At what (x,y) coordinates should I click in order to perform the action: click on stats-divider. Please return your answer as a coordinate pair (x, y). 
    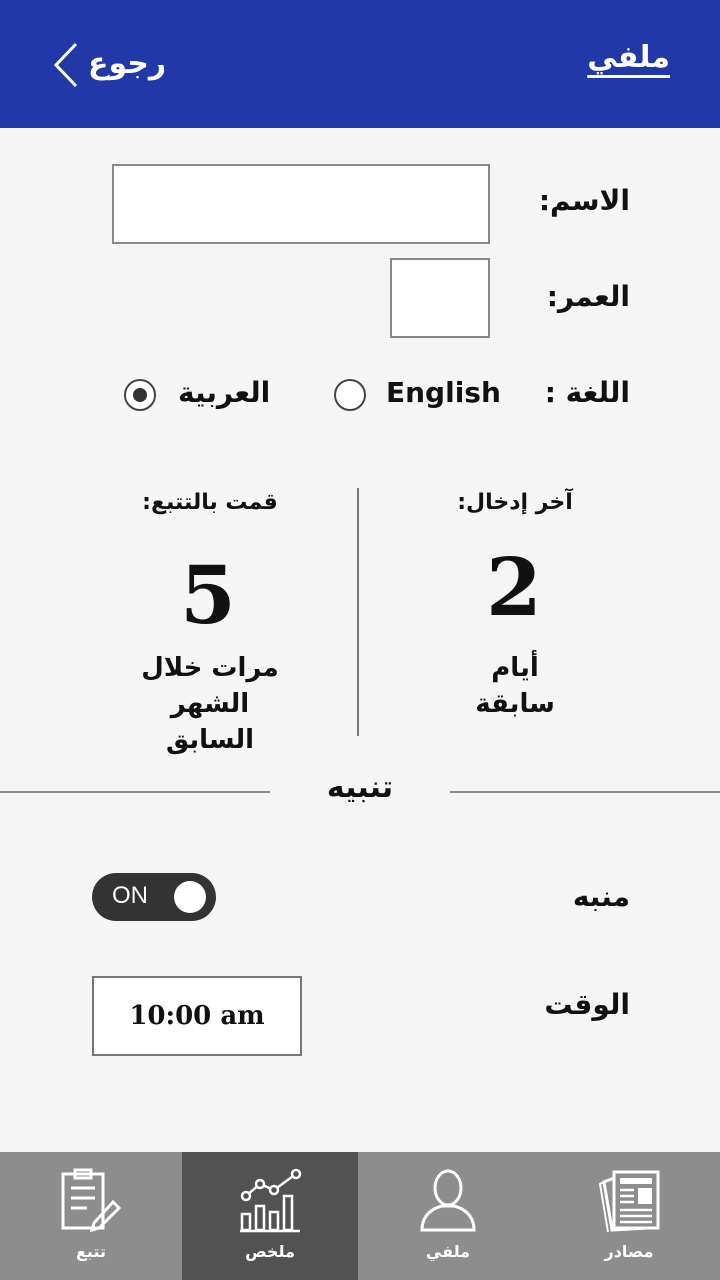
    Looking at the image, I should click on (358, 612).